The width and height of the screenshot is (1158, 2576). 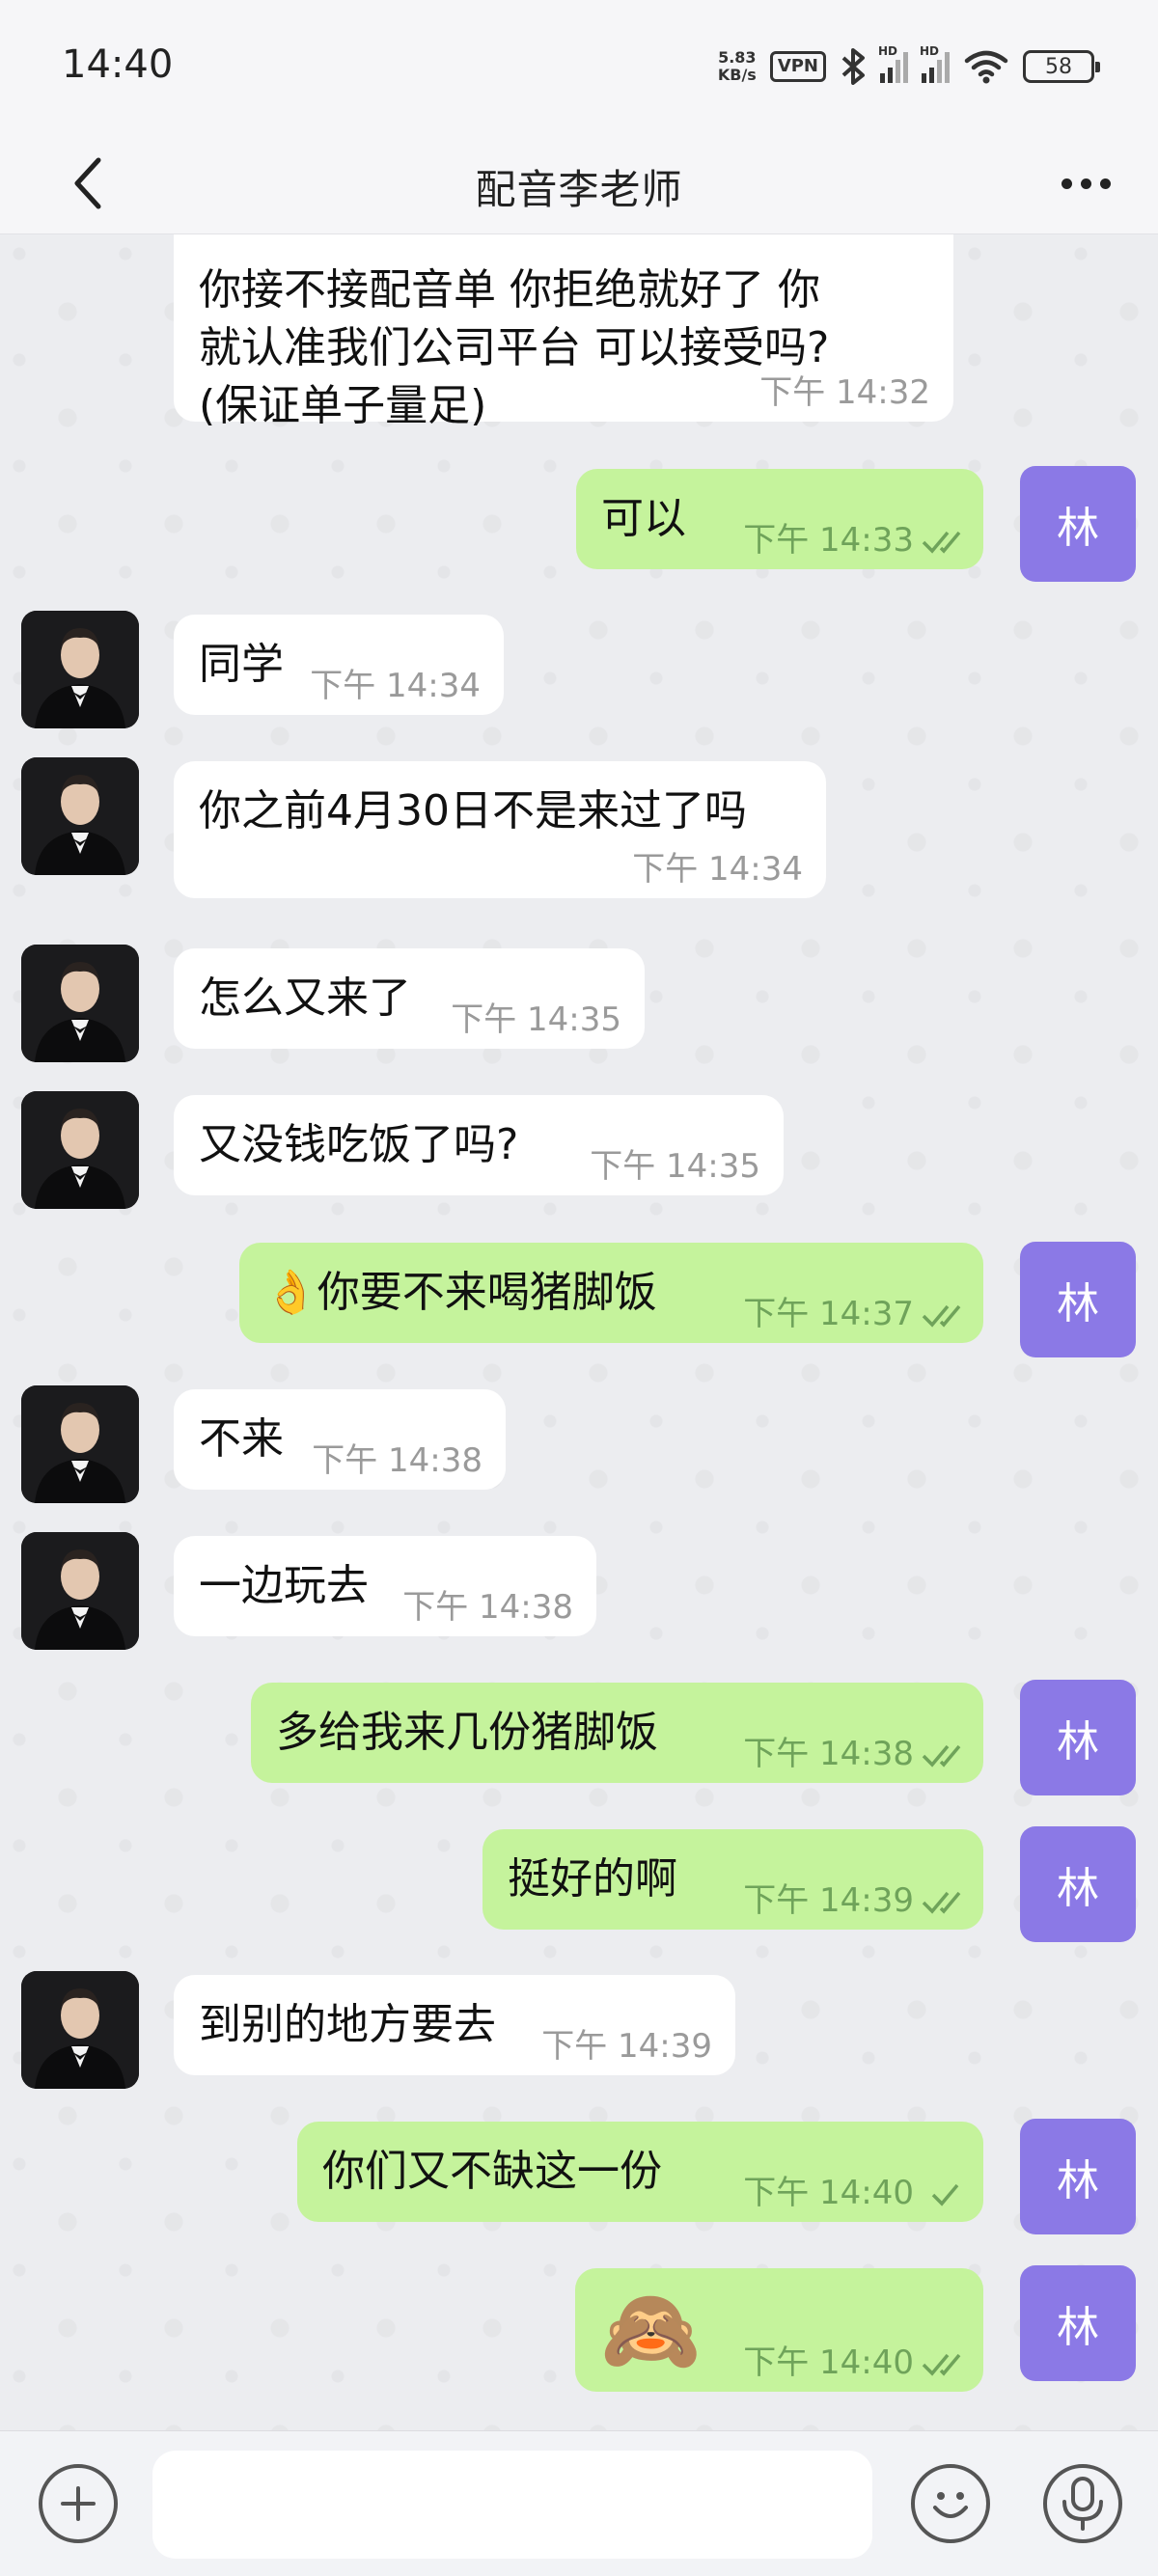 What do you see at coordinates (579, 189) in the screenshot?
I see `chat-title: 配音李老师` at bounding box center [579, 189].